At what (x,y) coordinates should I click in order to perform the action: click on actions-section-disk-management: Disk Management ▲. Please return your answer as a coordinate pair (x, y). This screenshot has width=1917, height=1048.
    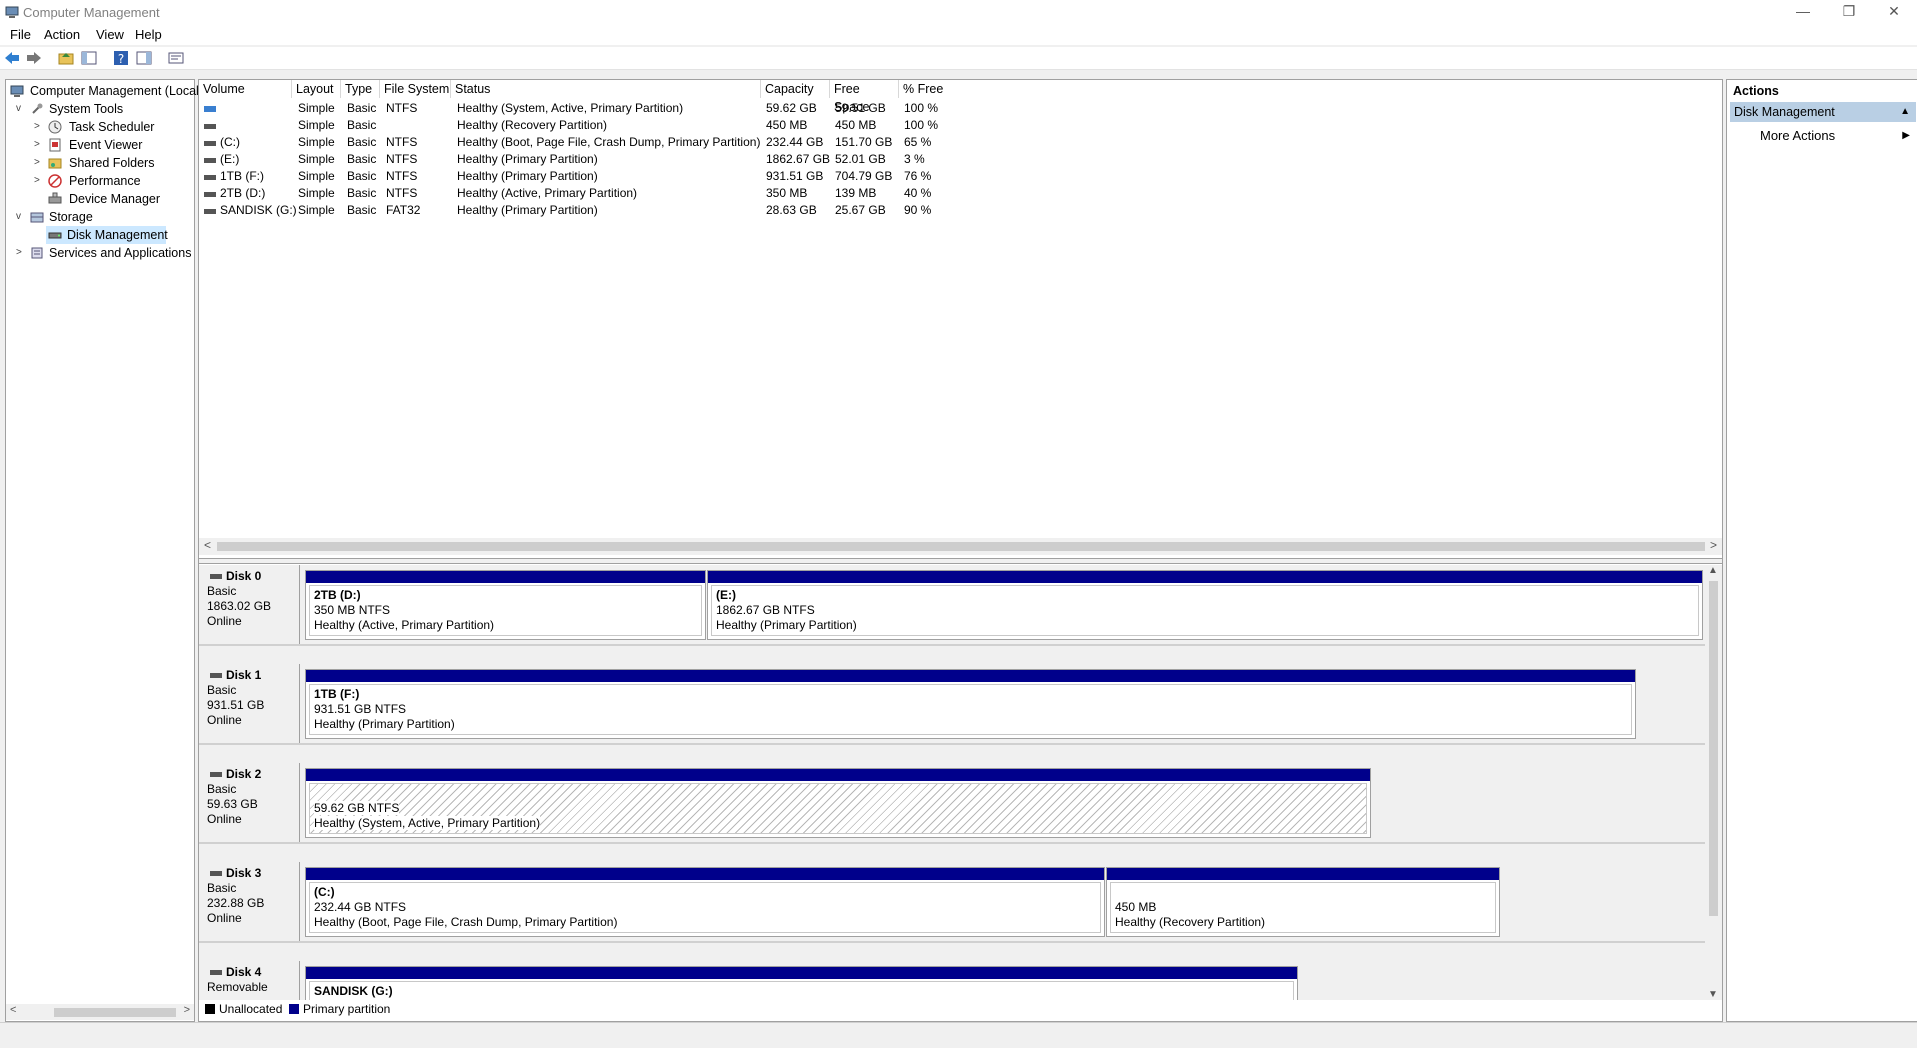
    Looking at the image, I should click on (1823, 112).